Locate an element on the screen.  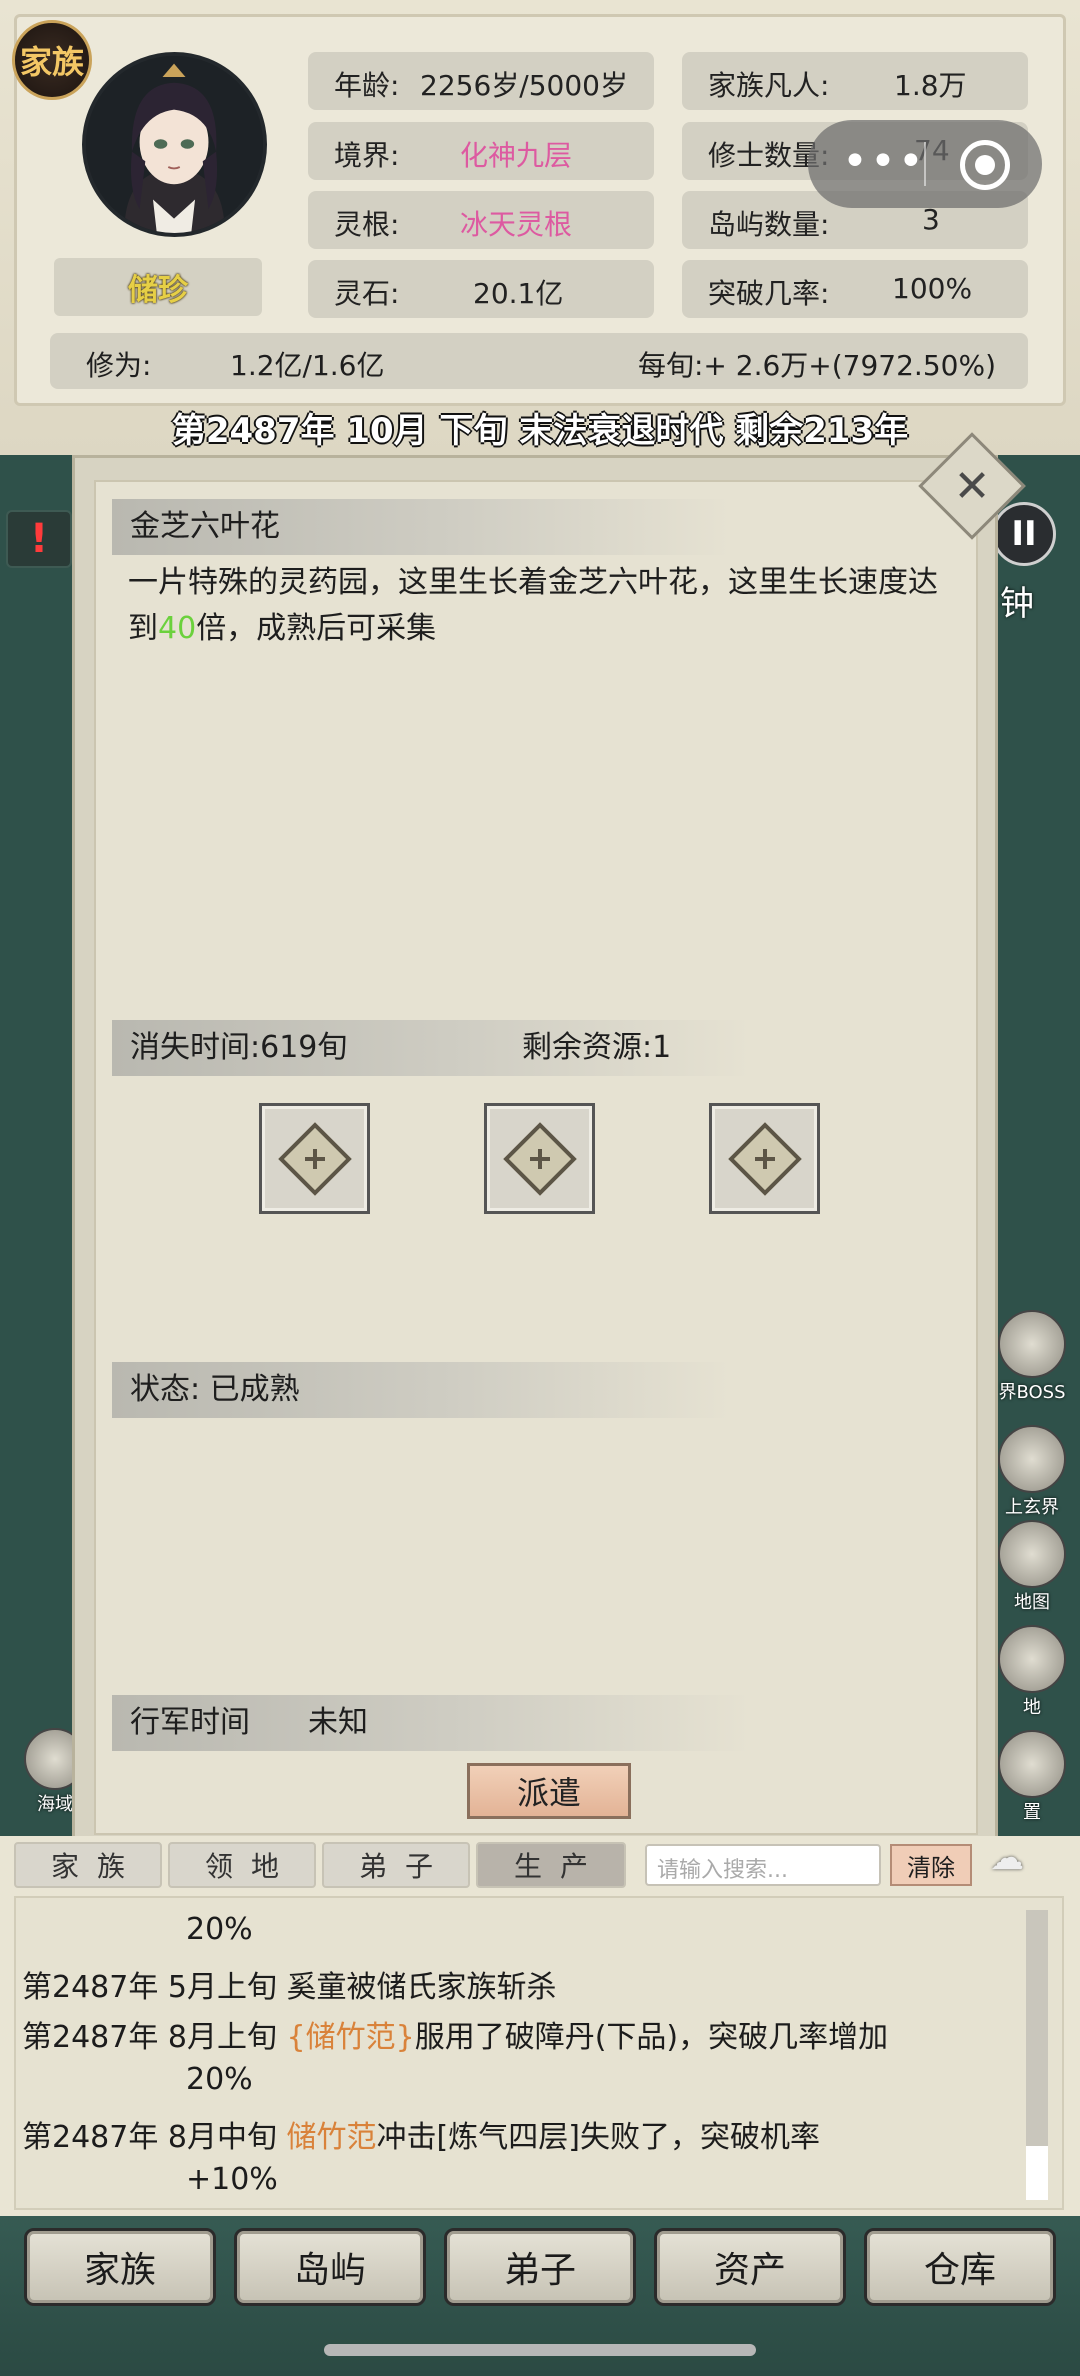
stat-label: 突破几率: is located at coordinates (769, 293).